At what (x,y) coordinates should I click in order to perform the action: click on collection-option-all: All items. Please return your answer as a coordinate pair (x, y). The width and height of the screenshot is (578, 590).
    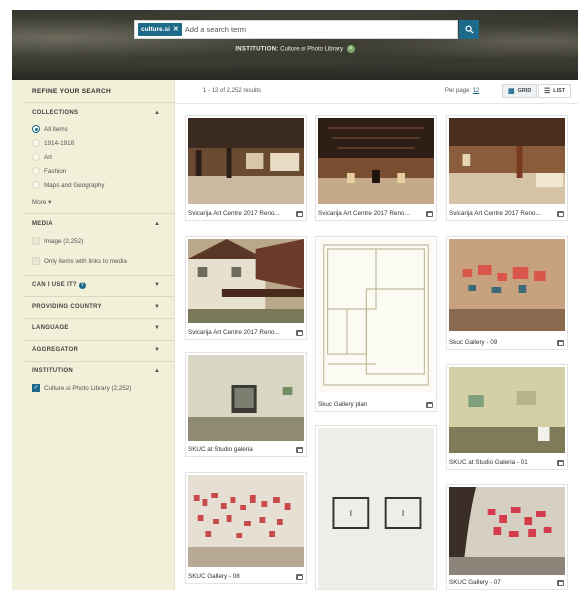
    Looking at the image, I should click on (50, 129).